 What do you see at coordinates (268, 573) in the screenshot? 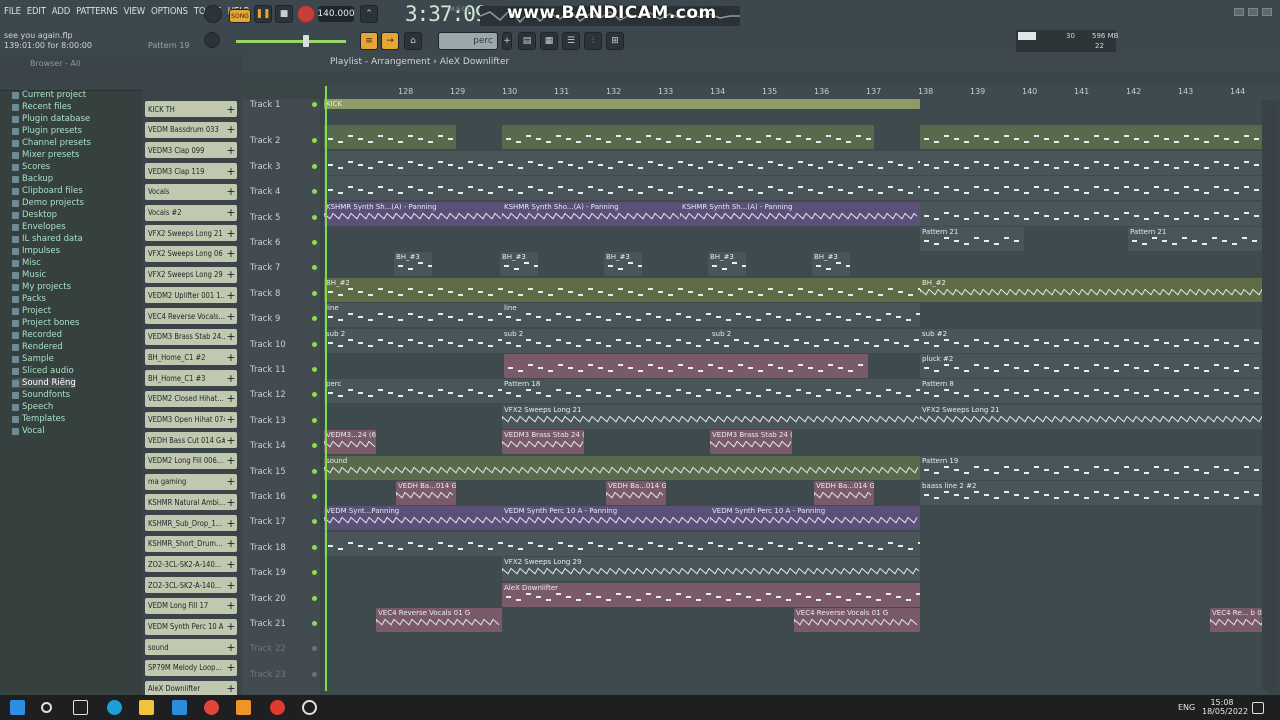
I see `track-label: Track 19` at bounding box center [268, 573].